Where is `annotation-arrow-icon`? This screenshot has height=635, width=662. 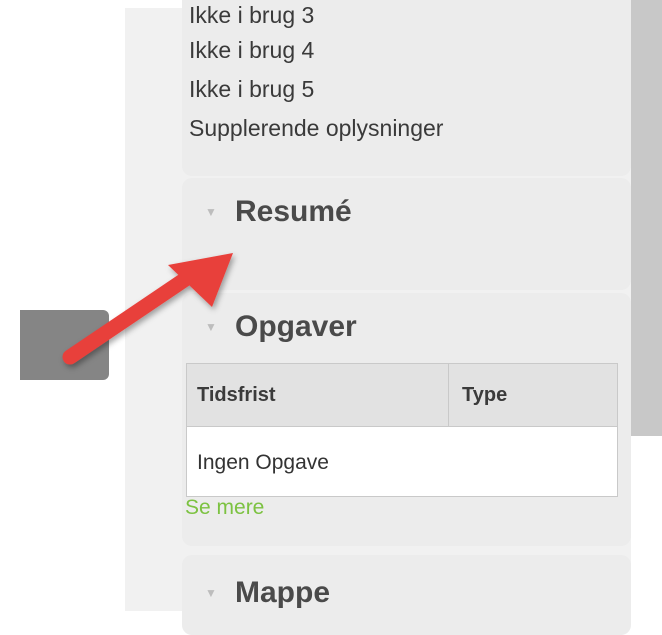 annotation-arrow-icon is located at coordinates (147, 309).